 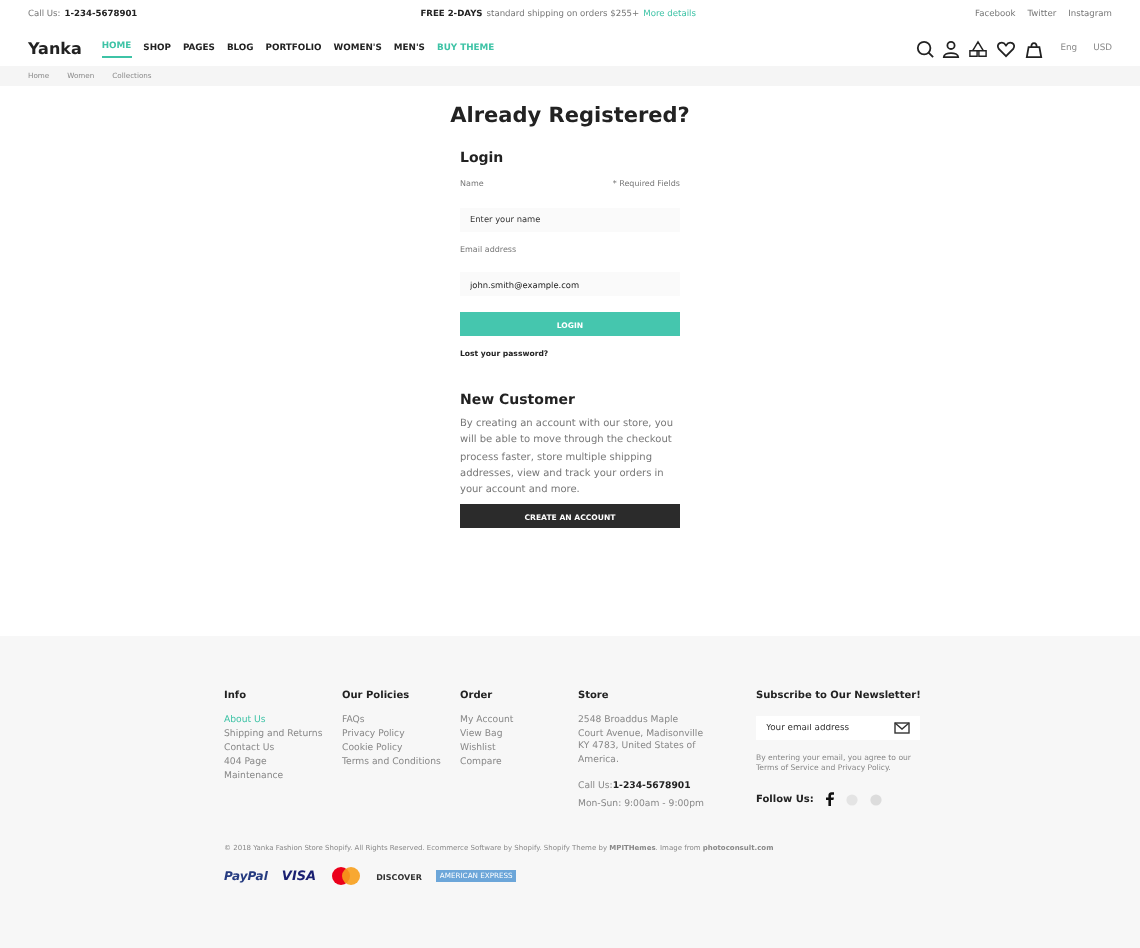 What do you see at coordinates (1034, 48) in the screenshot?
I see `bag-icon` at bounding box center [1034, 48].